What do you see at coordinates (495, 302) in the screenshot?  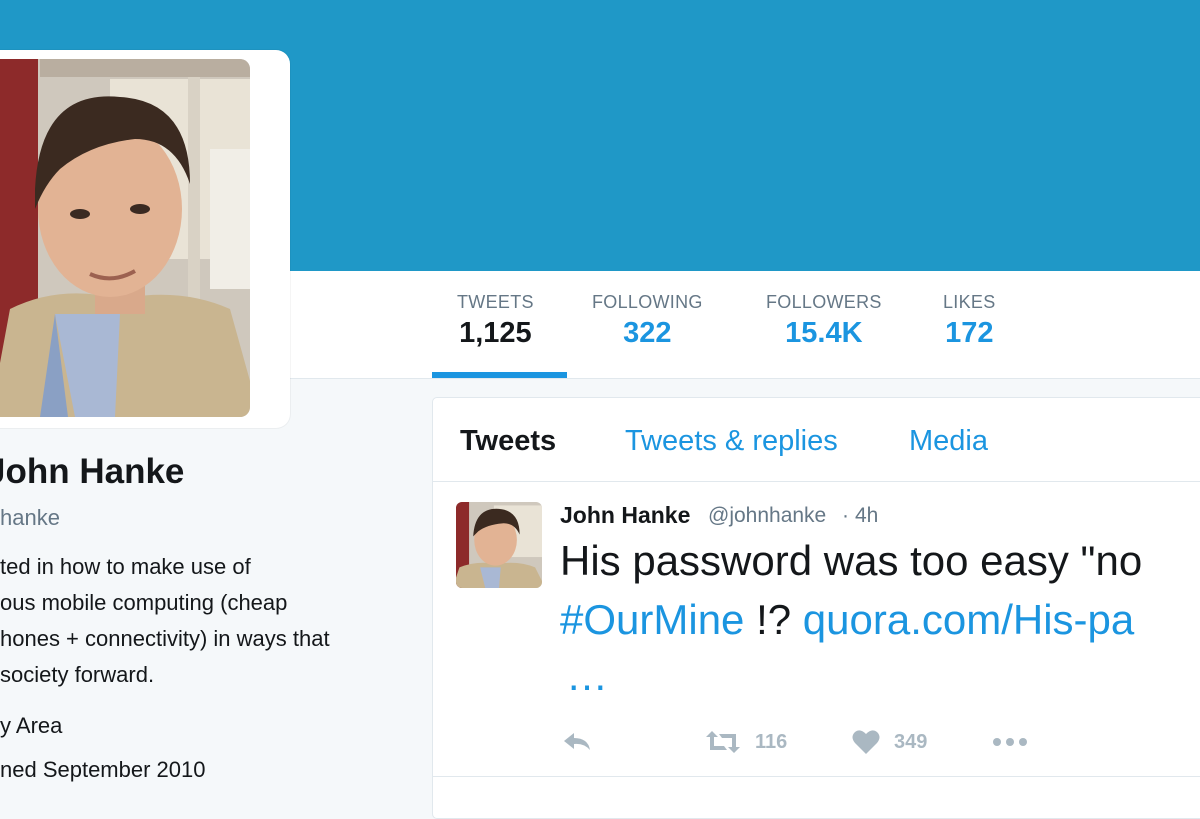 I see `stat-tweets-label: TWEETS` at bounding box center [495, 302].